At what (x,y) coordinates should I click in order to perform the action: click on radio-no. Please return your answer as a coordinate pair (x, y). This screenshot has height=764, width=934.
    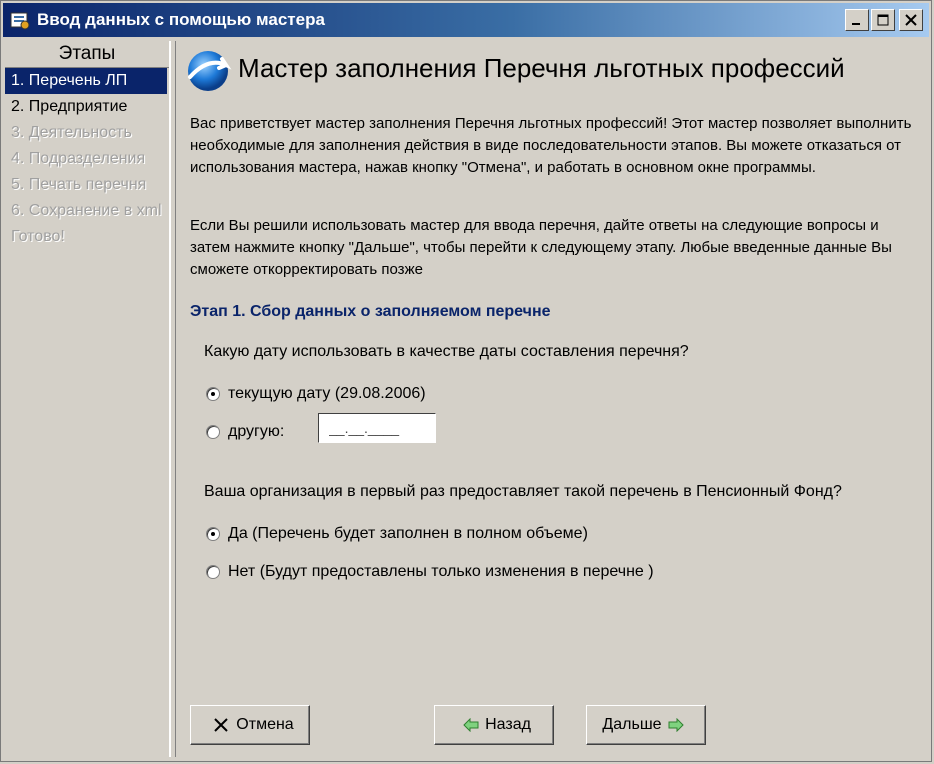
    Looking at the image, I should click on (213, 572).